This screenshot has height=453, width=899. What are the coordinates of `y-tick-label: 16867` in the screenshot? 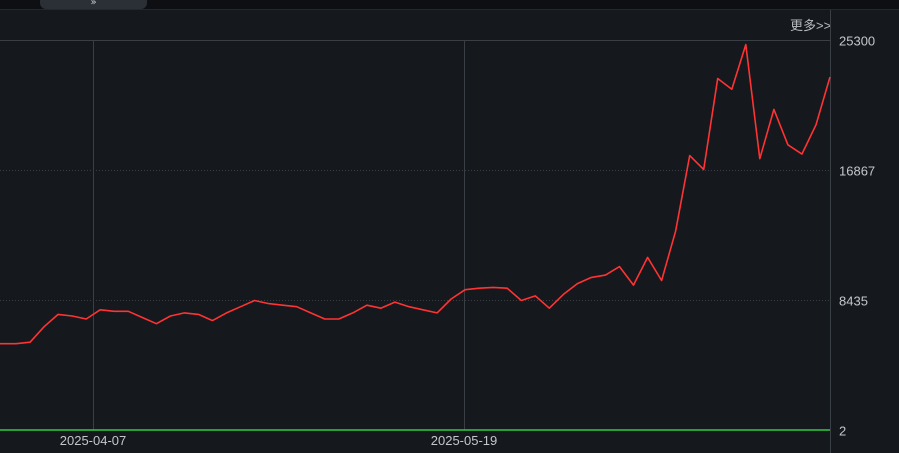 It's located at (857, 171).